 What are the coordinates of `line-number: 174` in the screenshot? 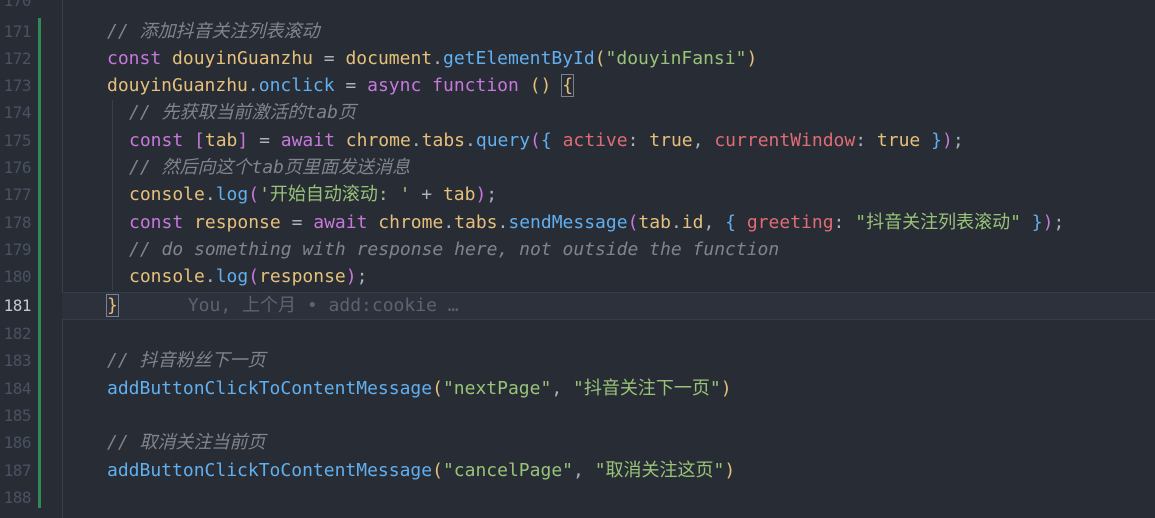 It's located at (17, 113).